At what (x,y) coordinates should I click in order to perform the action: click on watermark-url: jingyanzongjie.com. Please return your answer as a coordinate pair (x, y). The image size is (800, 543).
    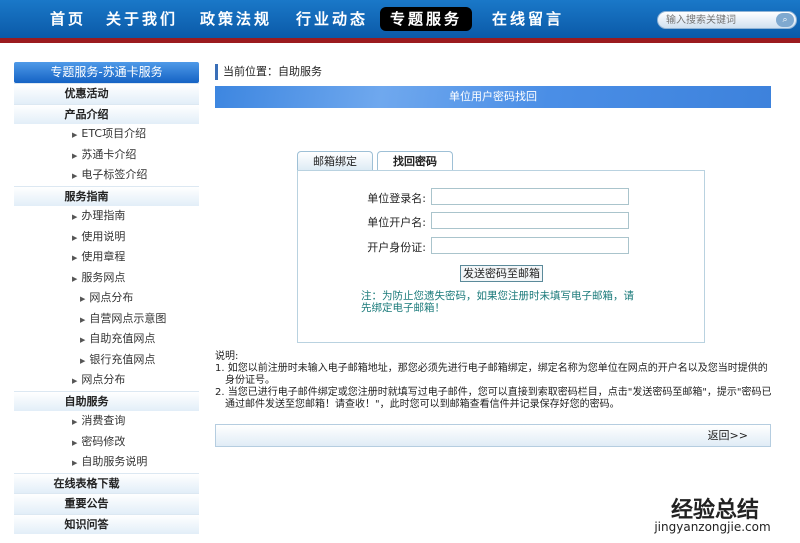
    Looking at the image, I should click on (712, 527).